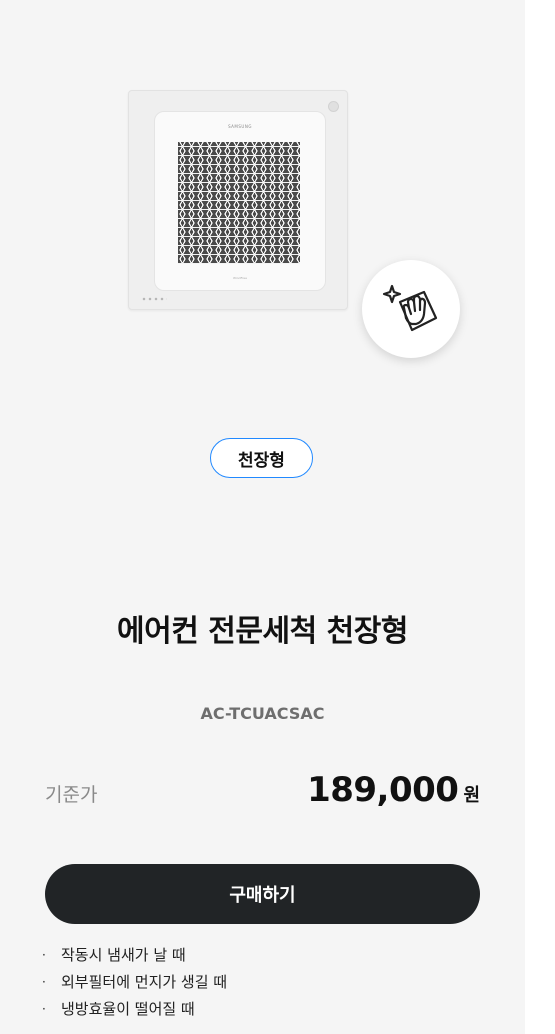 The width and height of the screenshot is (555, 1034). Describe the element at coordinates (262, 631) in the screenshot. I see `product-title: 에어컨 전문세척 천장형` at that location.